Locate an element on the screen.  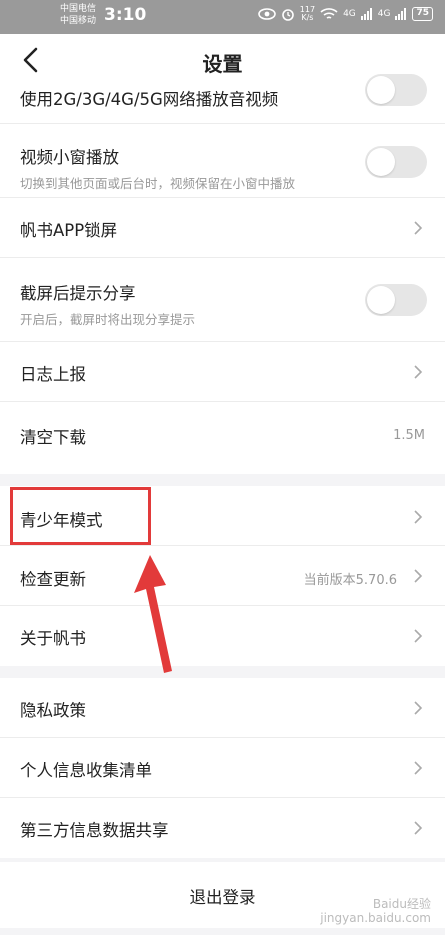
mobile-data-toggle is located at coordinates (396, 90).